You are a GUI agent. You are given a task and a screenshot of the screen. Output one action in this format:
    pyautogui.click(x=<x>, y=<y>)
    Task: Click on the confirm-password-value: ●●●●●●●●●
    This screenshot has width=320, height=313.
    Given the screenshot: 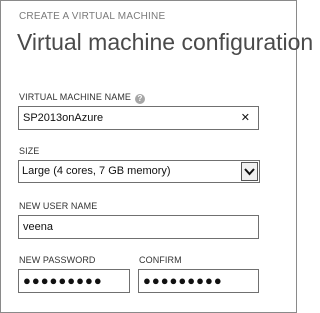 What is the action you would take?
    pyautogui.click(x=183, y=280)
    